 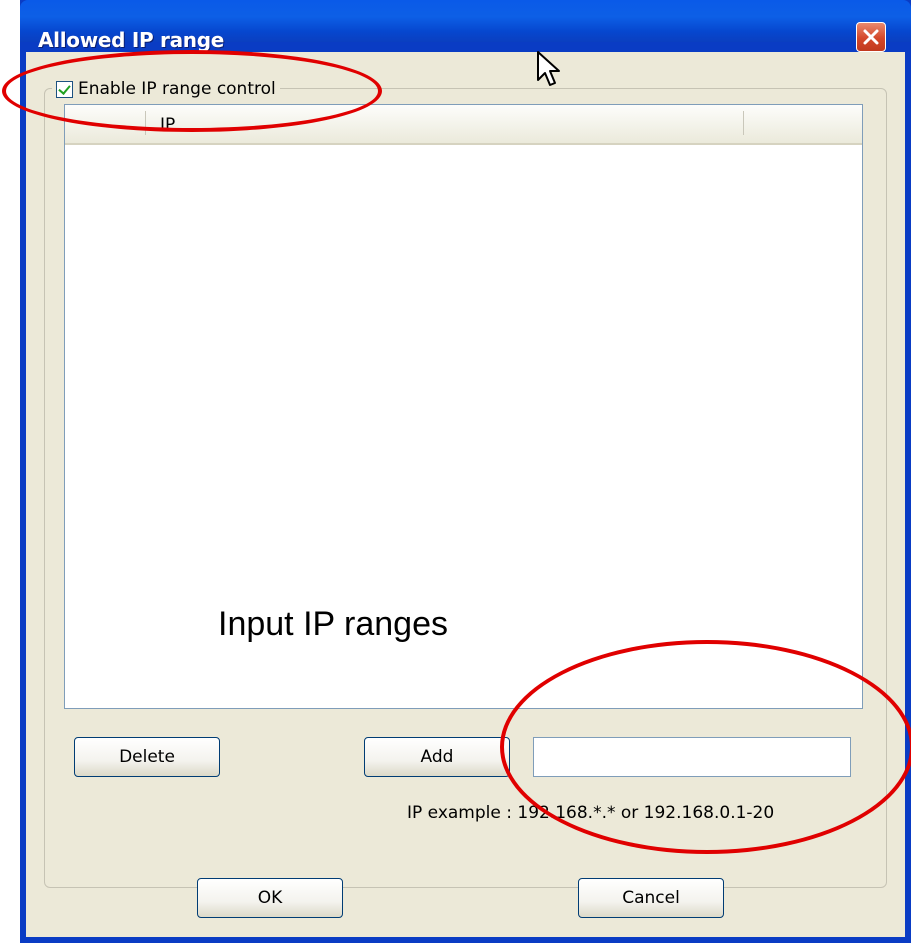 I want to click on close-button, so click(x=871, y=37).